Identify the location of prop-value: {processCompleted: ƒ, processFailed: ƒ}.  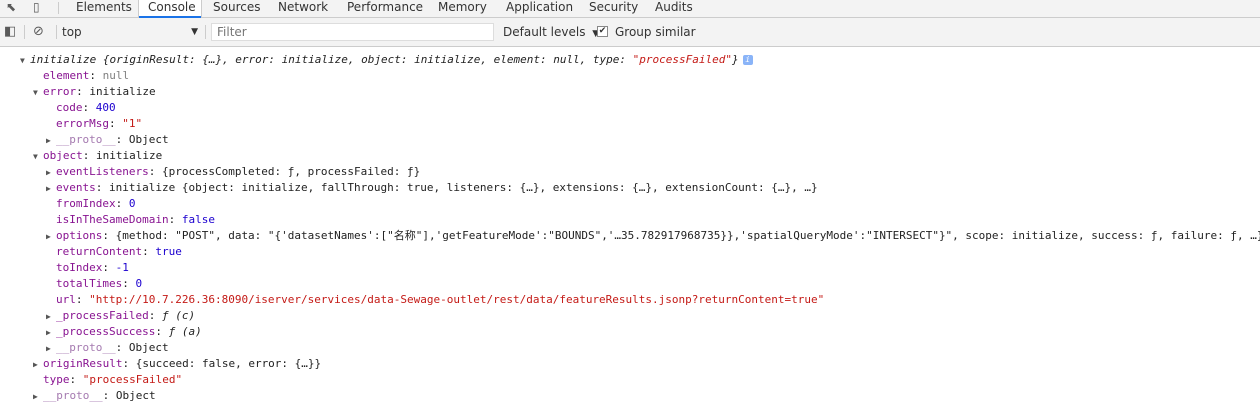
(291, 171).